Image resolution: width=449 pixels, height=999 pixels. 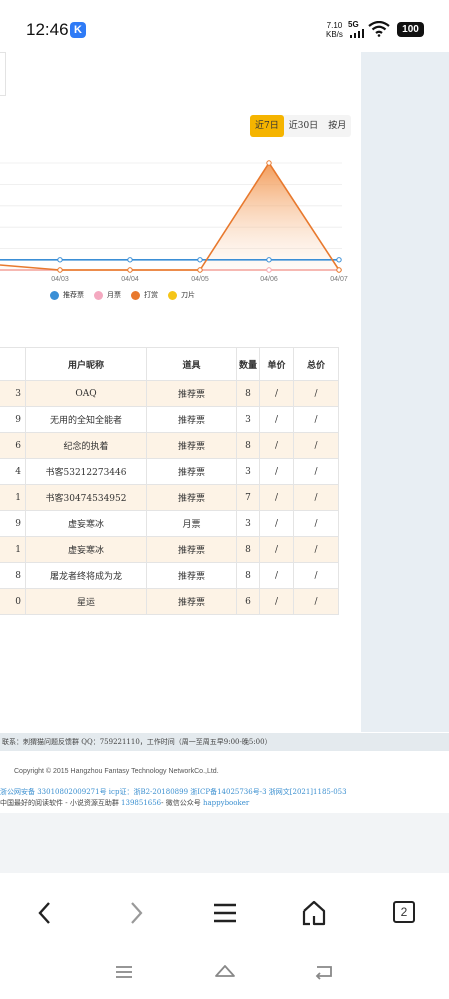 I want to click on period-tabs: 近7日 近30日 按月, so click(x=301, y=126).